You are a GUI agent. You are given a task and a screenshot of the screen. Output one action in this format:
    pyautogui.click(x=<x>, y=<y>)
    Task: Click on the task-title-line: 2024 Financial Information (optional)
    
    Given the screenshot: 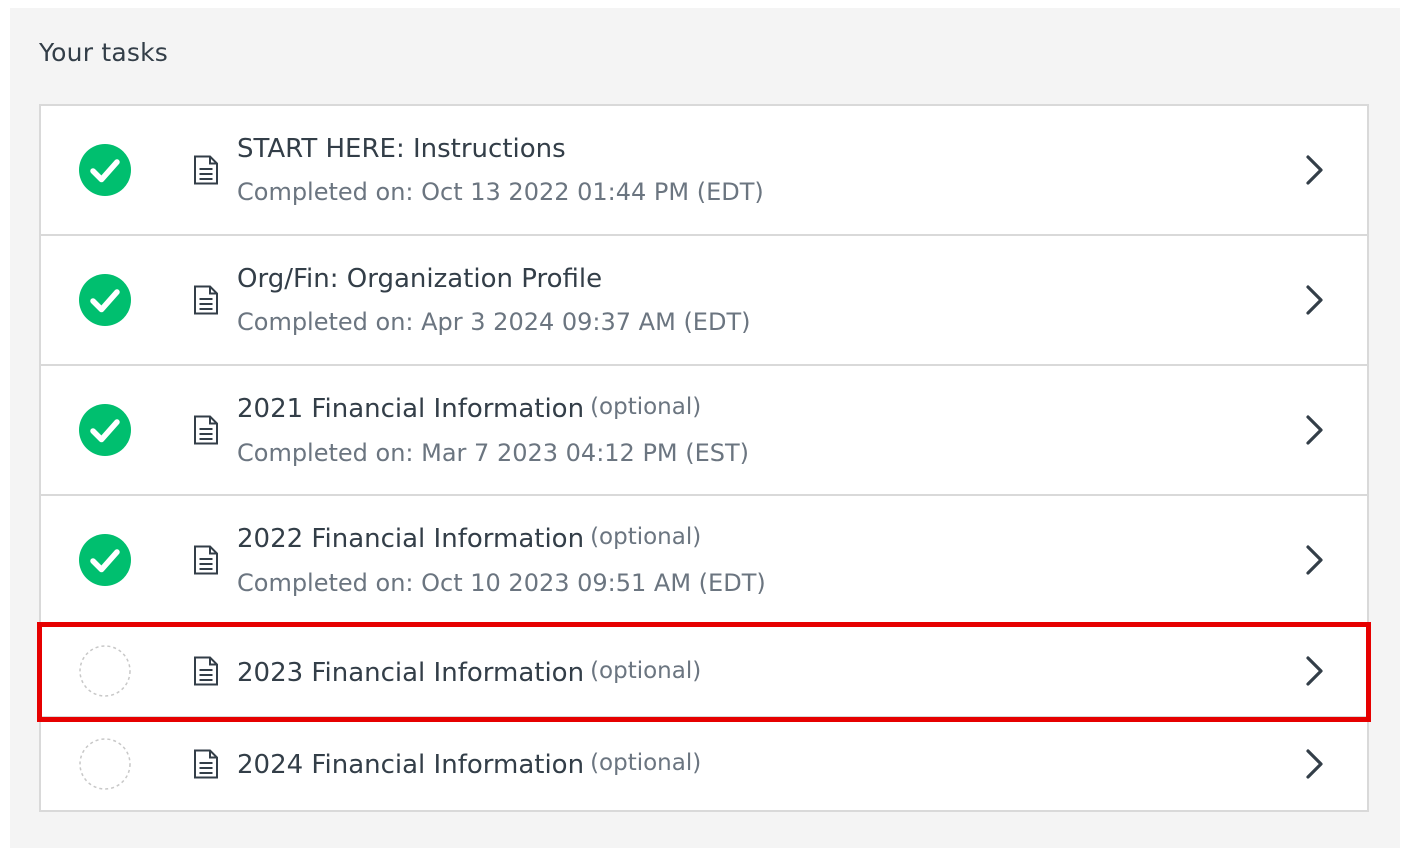 What is the action you would take?
    pyautogui.click(x=752, y=765)
    